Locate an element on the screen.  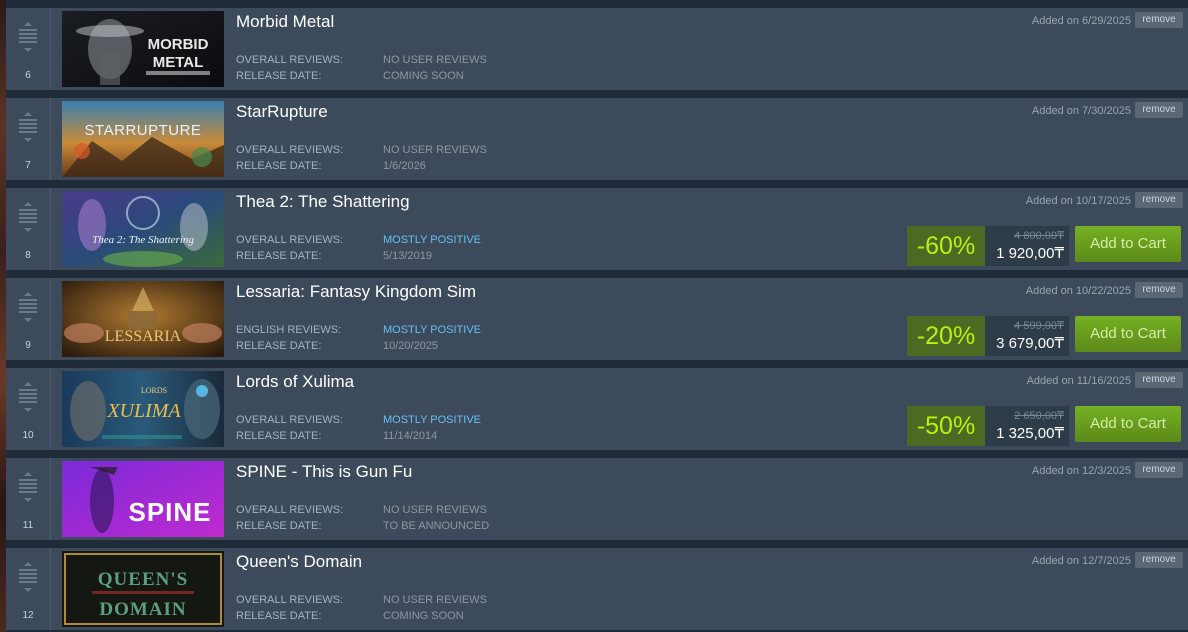
drag-handle: 6 is located at coordinates (28, 49).